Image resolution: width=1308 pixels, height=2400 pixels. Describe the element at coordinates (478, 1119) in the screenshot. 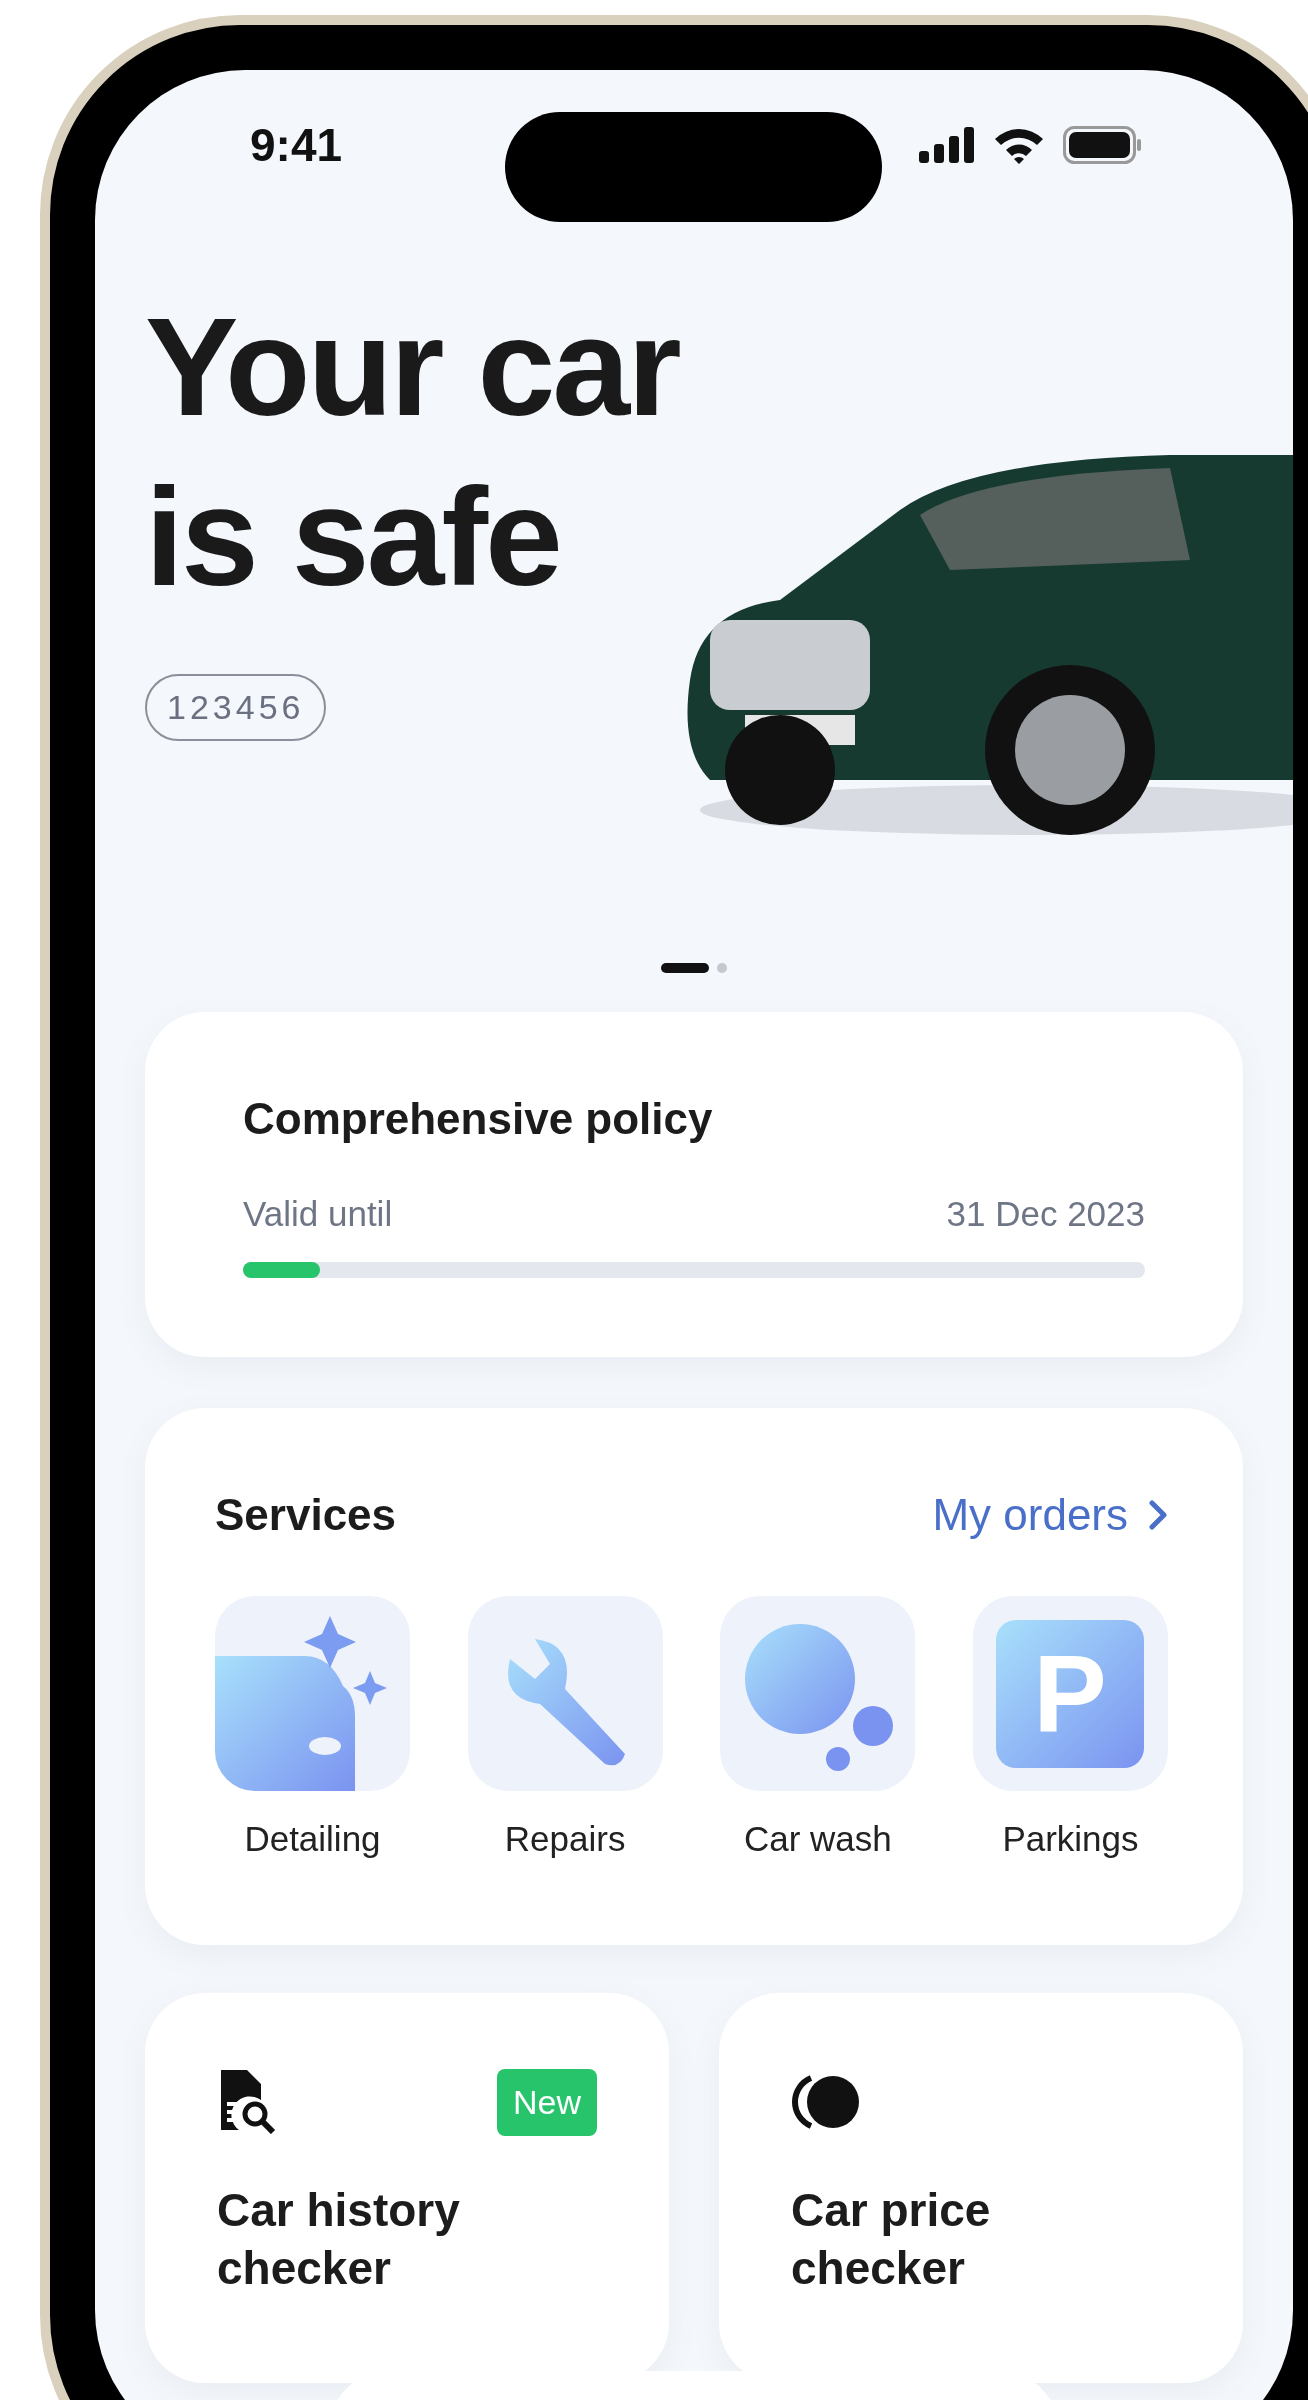

I see `policy-title: Comprehensive policy` at that location.